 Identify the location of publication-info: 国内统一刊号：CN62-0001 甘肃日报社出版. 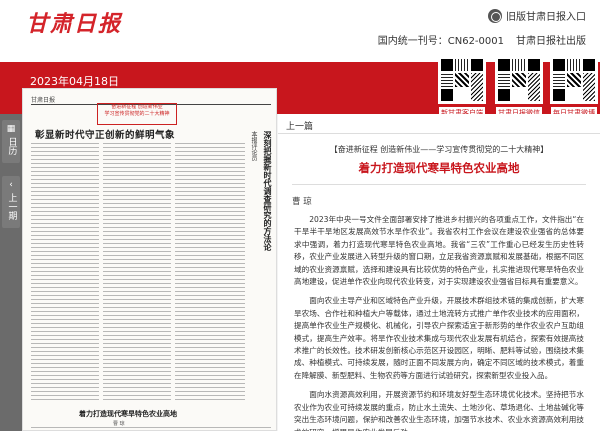
(482, 39).